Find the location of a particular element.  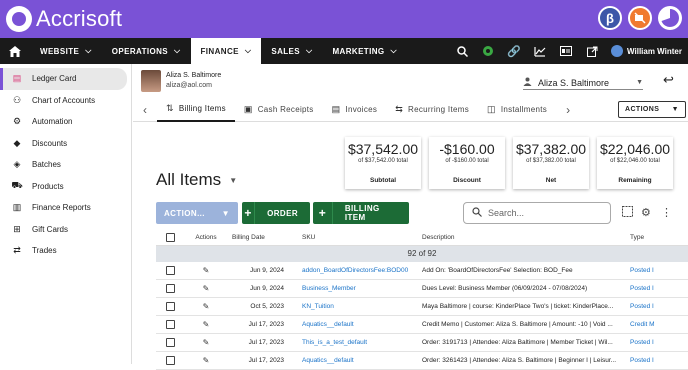

sidebar-item-label: Trades is located at coordinates (44, 251).